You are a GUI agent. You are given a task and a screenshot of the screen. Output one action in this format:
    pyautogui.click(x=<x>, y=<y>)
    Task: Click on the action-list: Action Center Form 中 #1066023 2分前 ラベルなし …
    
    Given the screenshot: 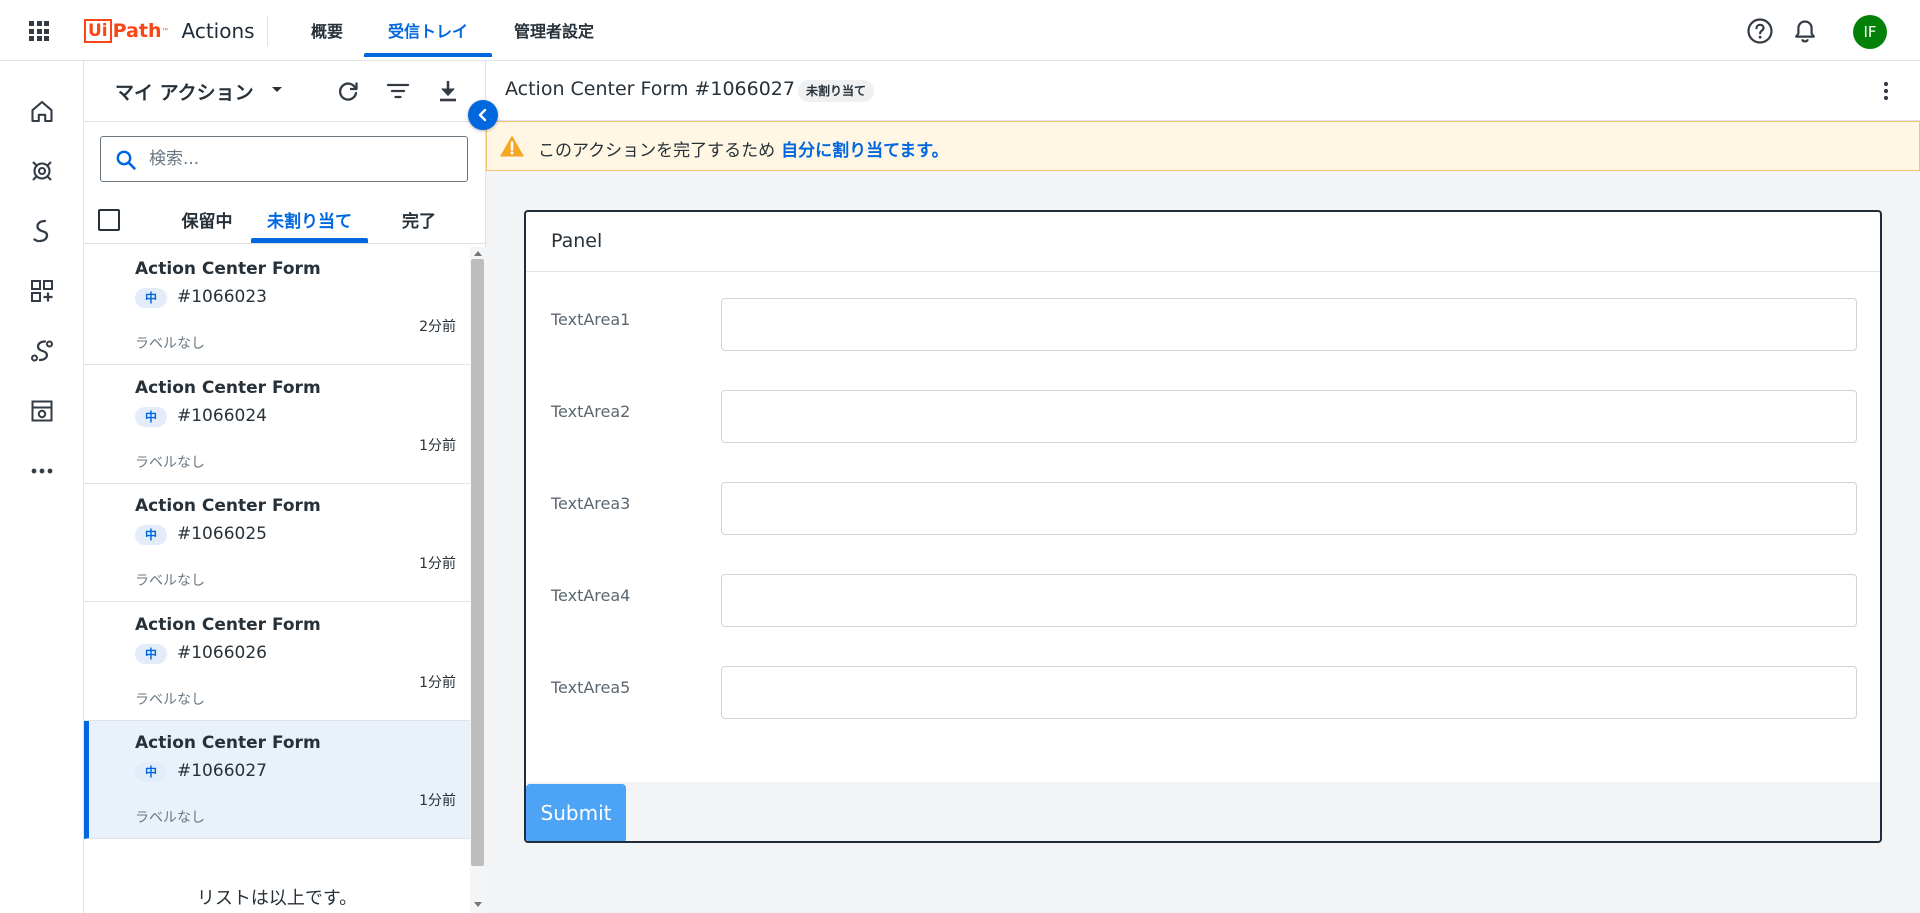 What is the action you would take?
    pyautogui.click(x=277, y=580)
    